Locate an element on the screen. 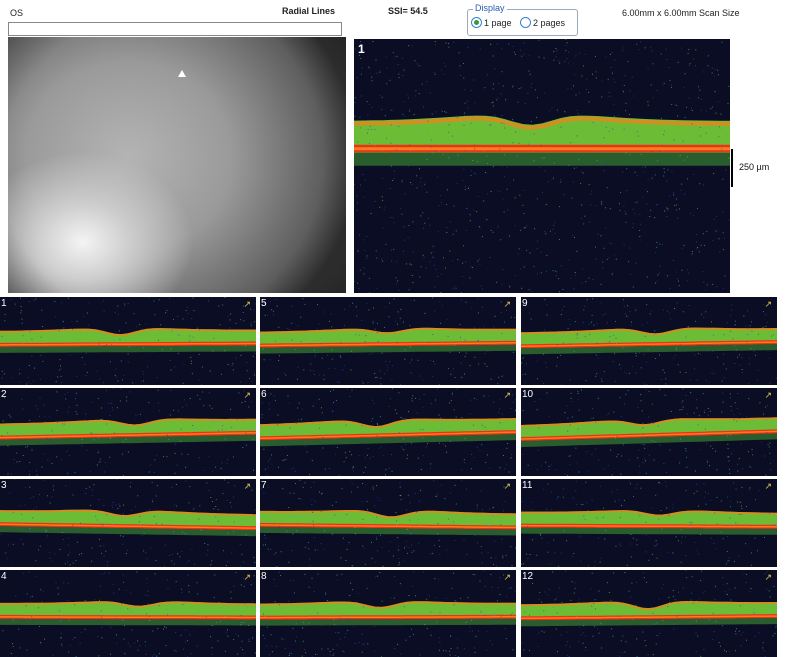 The width and height of the screenshot is (799, 657). bscan-thumbnail-9: 9 ↗ is located at coordinates (649, 341).